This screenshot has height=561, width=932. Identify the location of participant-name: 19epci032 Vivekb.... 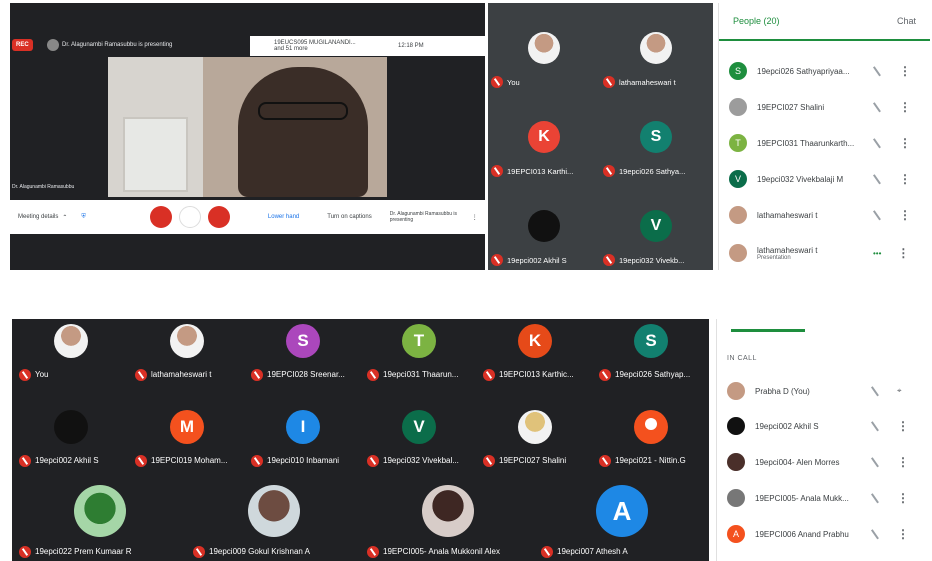
(652, 260).